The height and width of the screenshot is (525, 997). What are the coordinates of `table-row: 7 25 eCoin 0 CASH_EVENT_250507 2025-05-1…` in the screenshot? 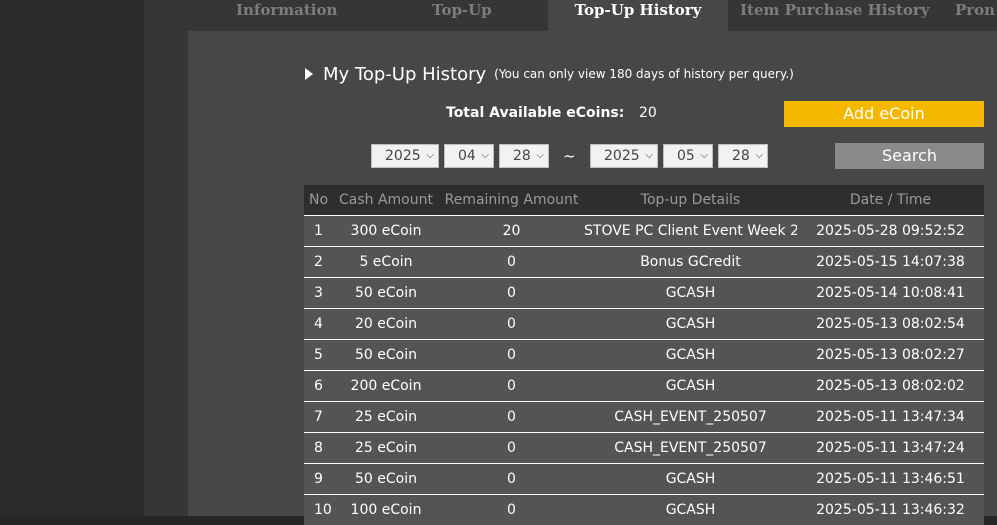 It's located at (644, 417).